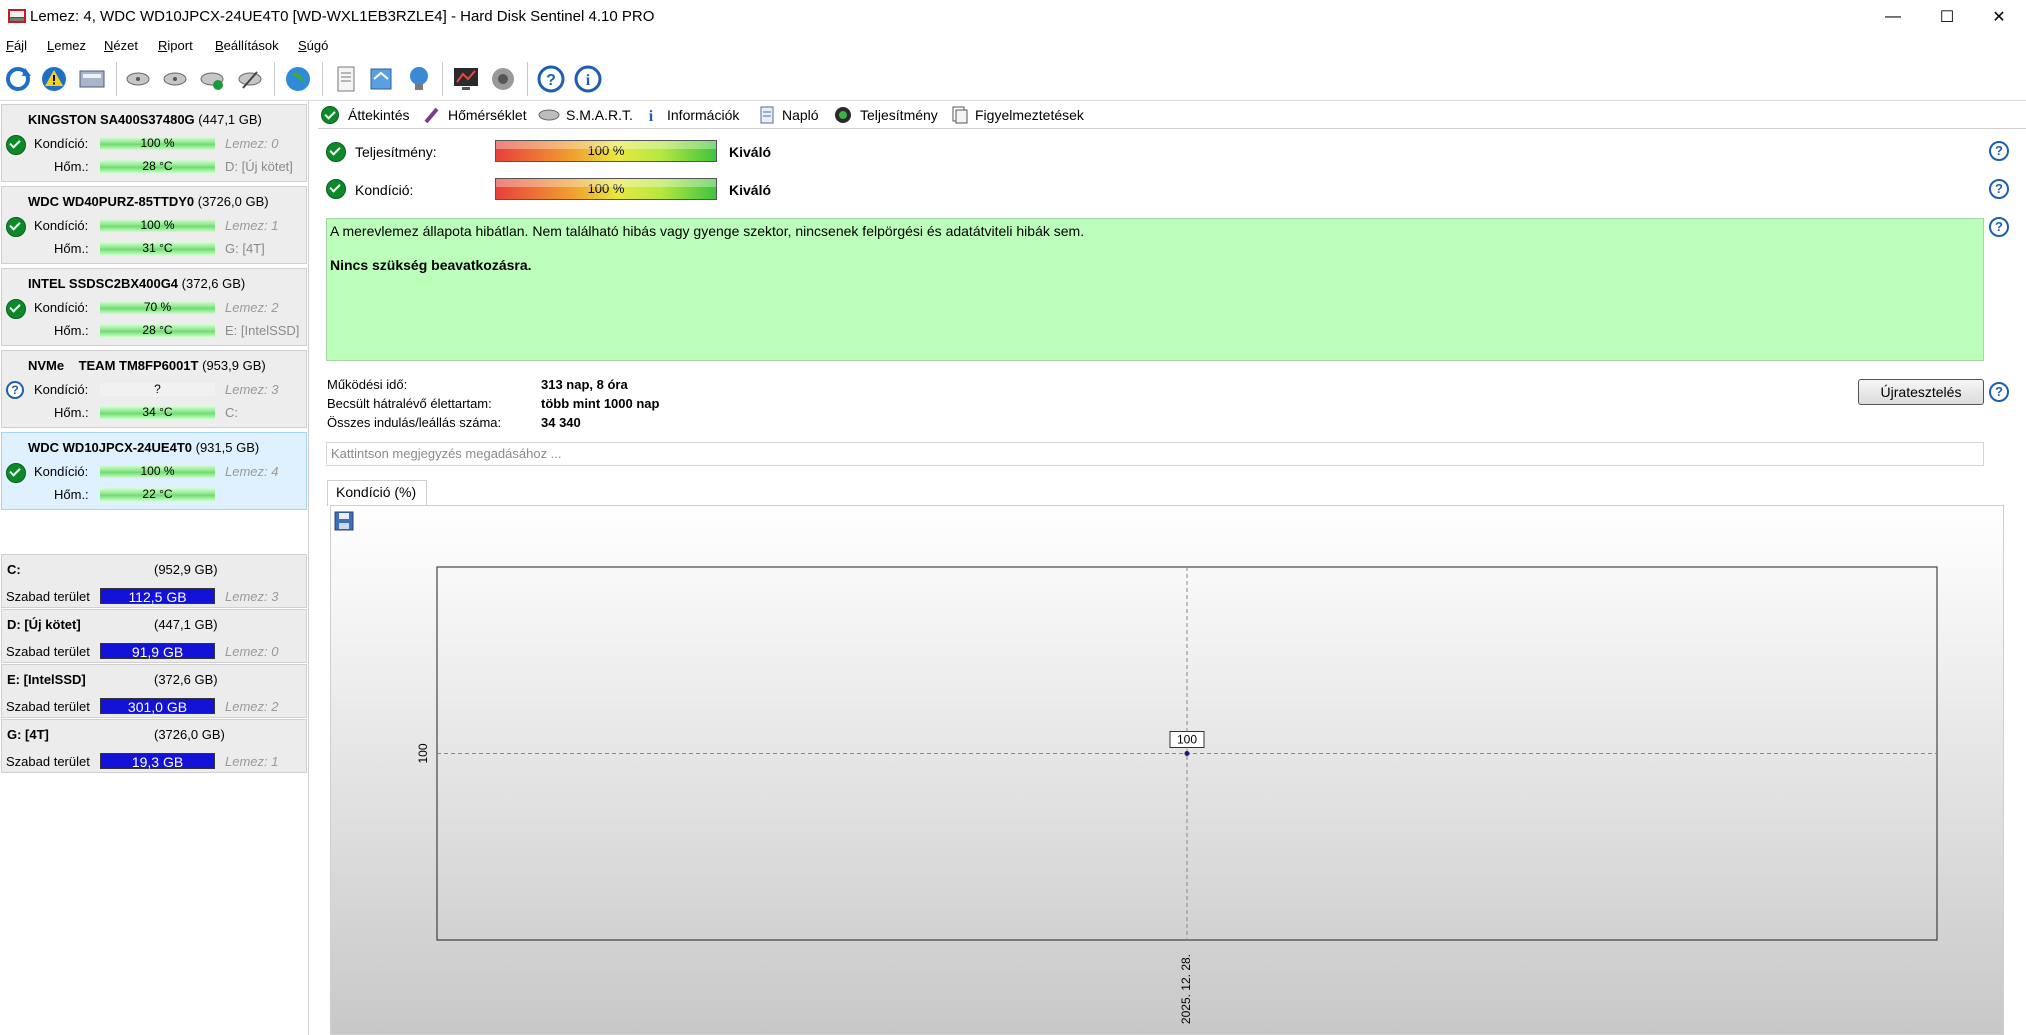 The image size is (2026, 1035). Describe the element at coordinates (1186, 989) in the screenshot. I see `x-tick-label: 2025. 12. 28.` at that location.